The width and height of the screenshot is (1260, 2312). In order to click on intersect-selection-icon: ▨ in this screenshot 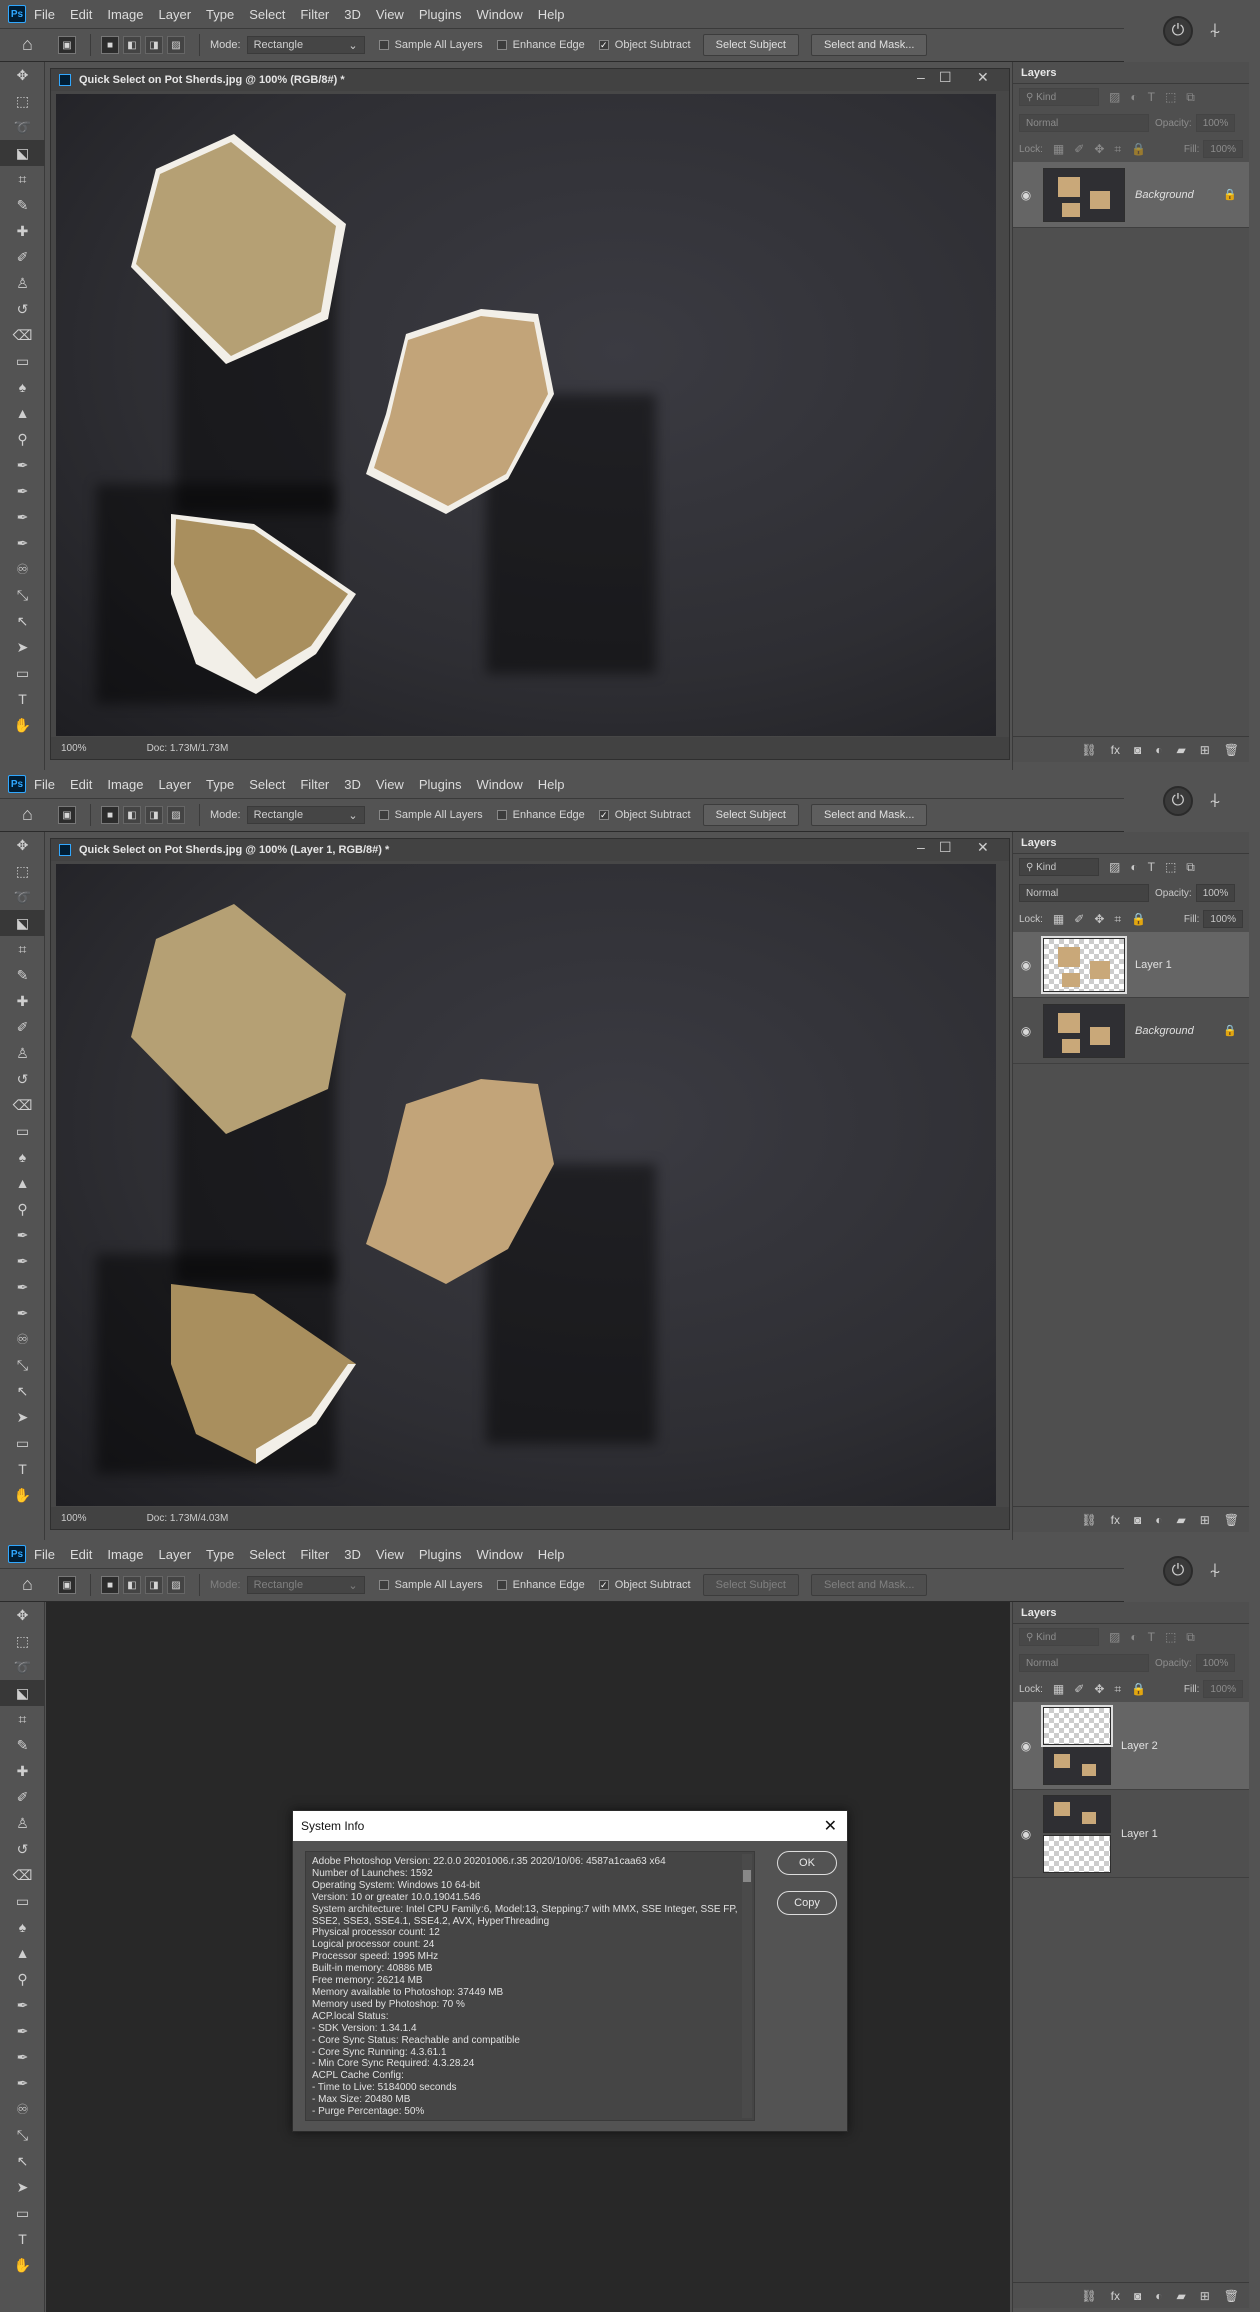, I will do `click(176, 815)`.